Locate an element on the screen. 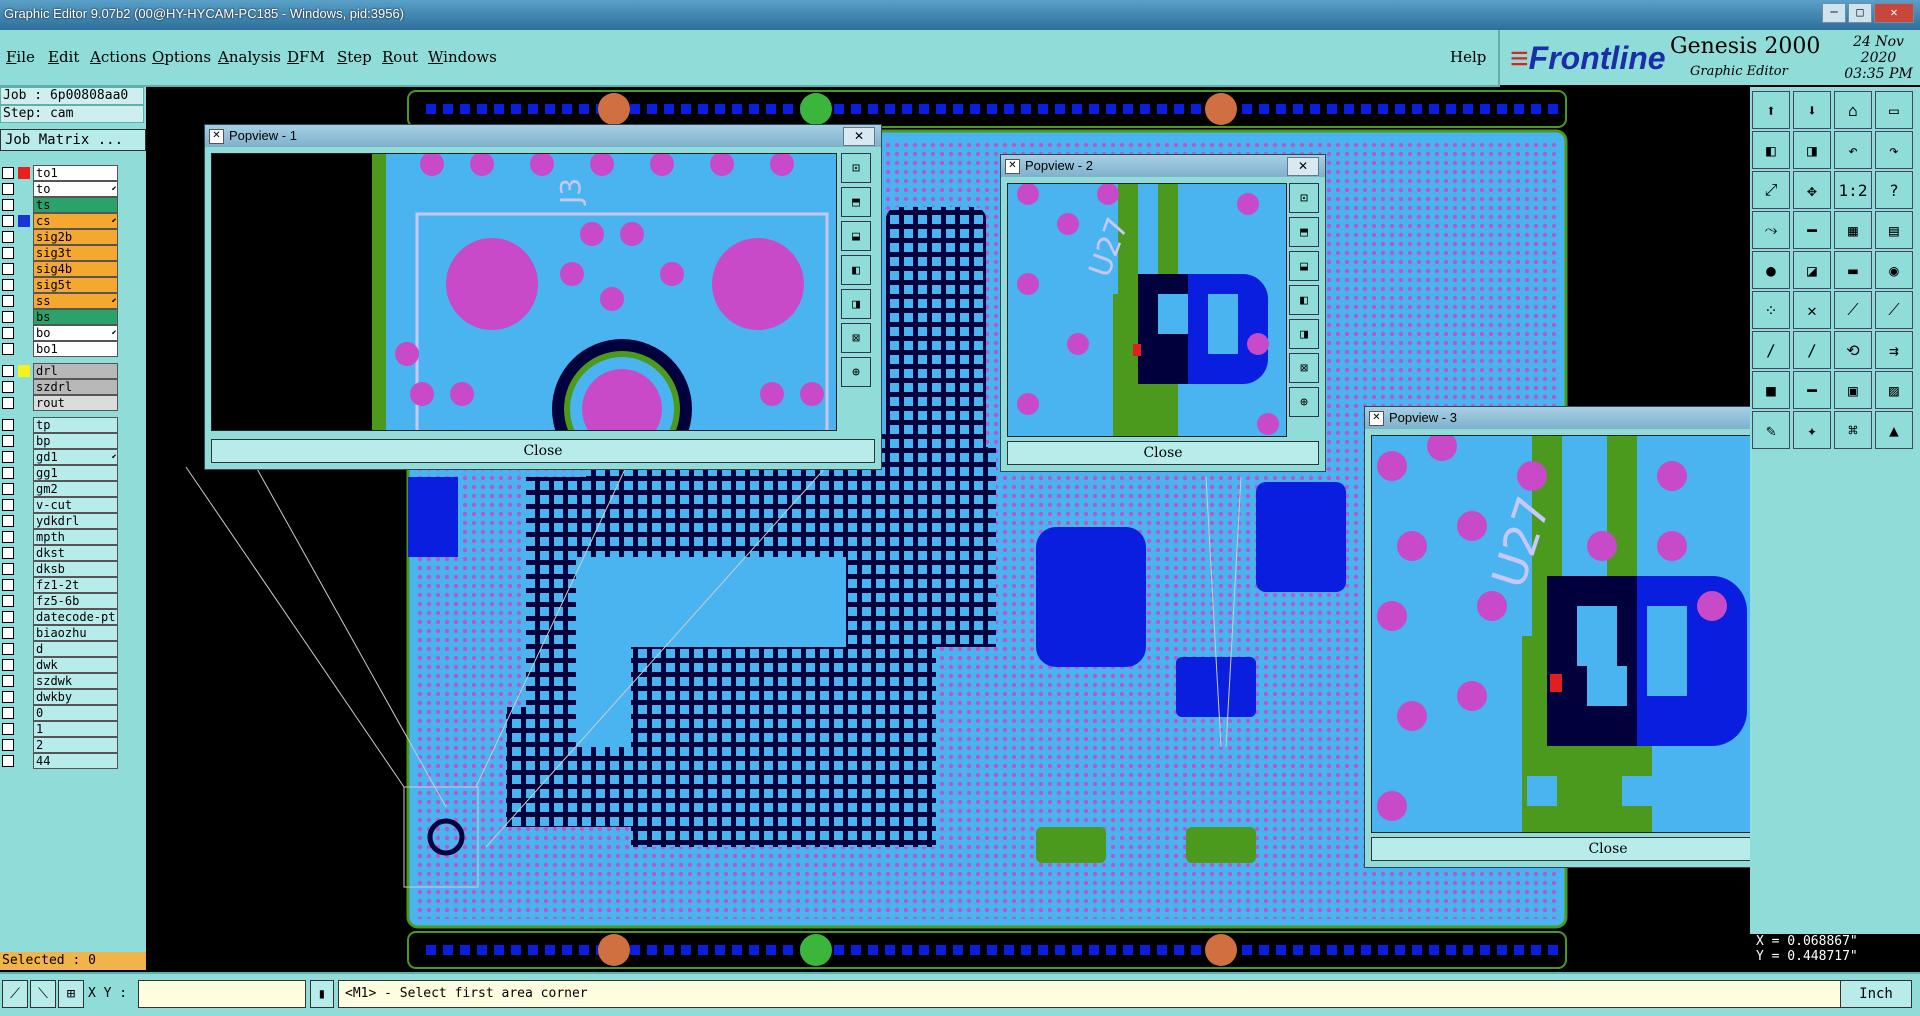 This screenshot has width=1920, height=1016. layer-row: bp is located at coordinates (59, 441).